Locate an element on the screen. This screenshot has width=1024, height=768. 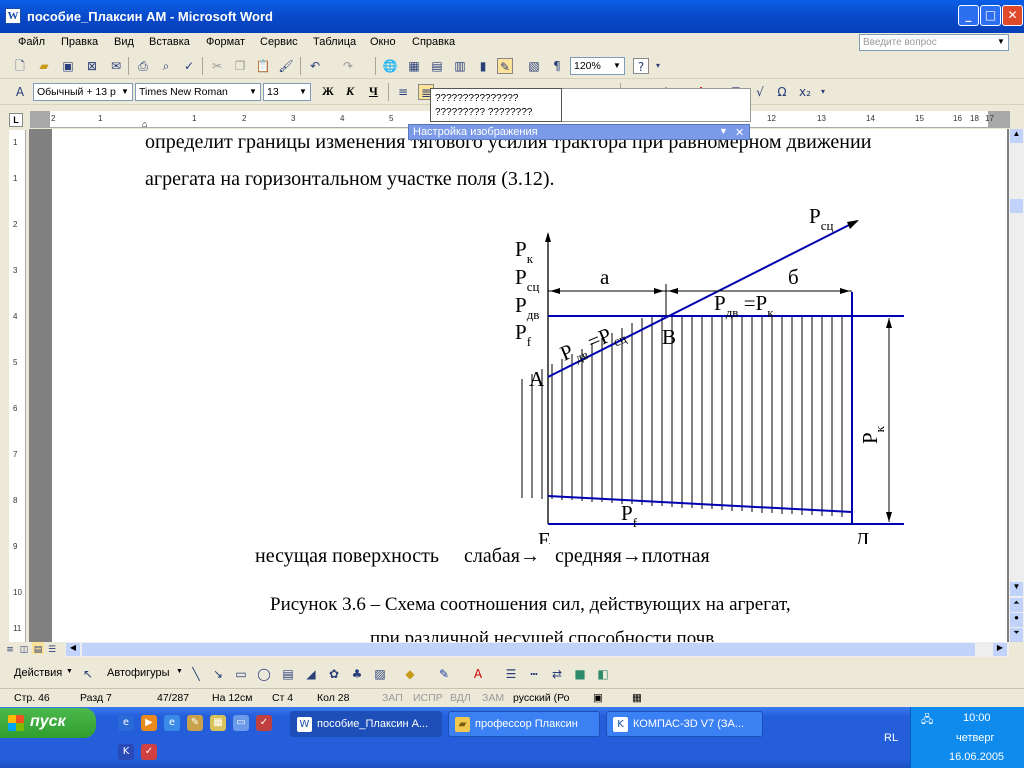
status-rec: ЗАП is located at coordinates (392, 698).